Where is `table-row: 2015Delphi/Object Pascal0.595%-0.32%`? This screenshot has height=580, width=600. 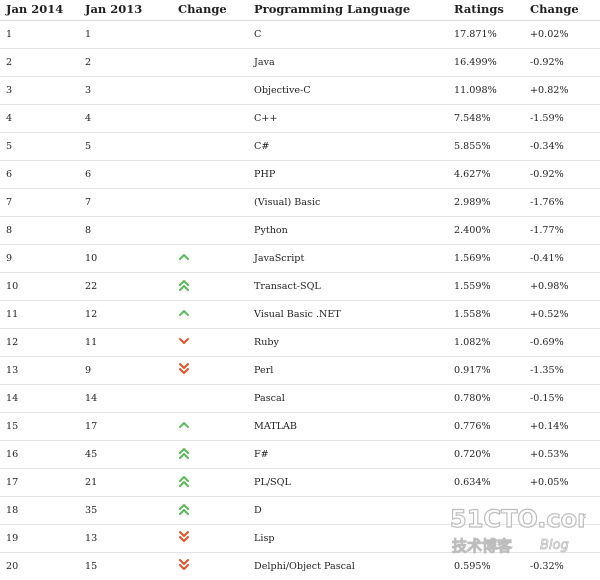 table-row: 2015Delphi/Object Pascal0.595%-0.32% is located at coordinates (300, 566).